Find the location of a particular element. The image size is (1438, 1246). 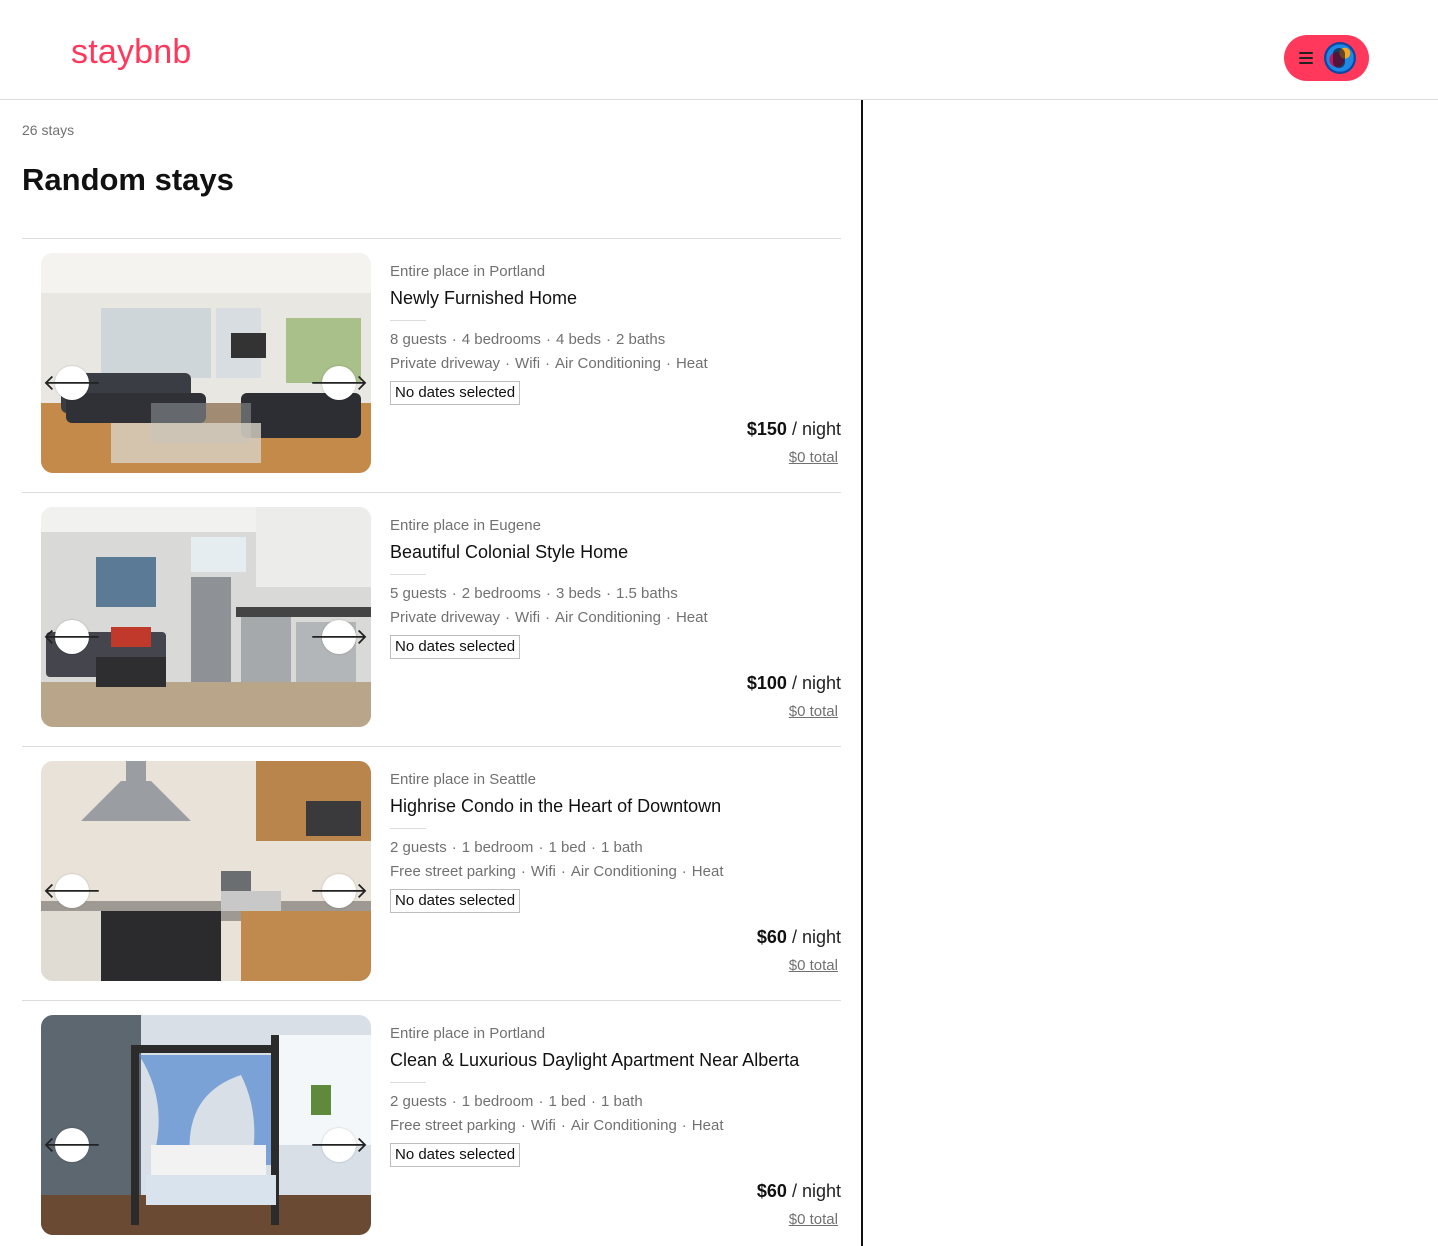

list-value: 4 beds is located at coordinates (578, 339).